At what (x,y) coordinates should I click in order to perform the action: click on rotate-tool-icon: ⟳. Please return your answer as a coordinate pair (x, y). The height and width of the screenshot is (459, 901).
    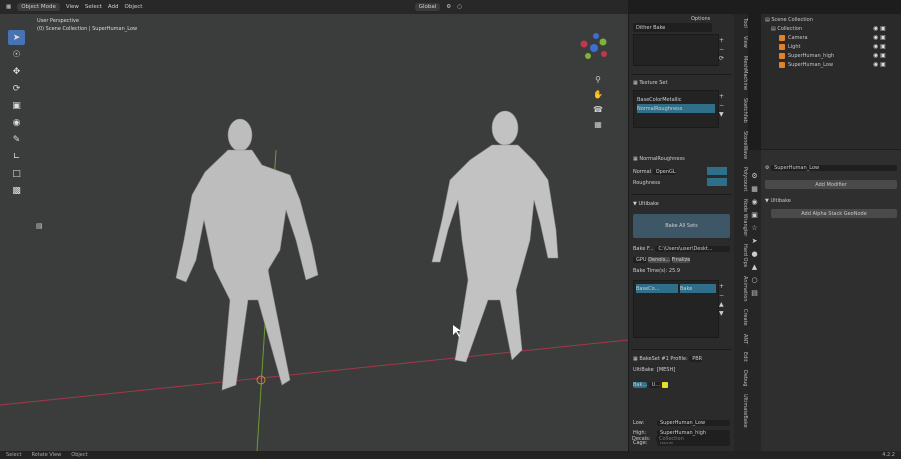
    Looking at the image, I should click on (16, 88).